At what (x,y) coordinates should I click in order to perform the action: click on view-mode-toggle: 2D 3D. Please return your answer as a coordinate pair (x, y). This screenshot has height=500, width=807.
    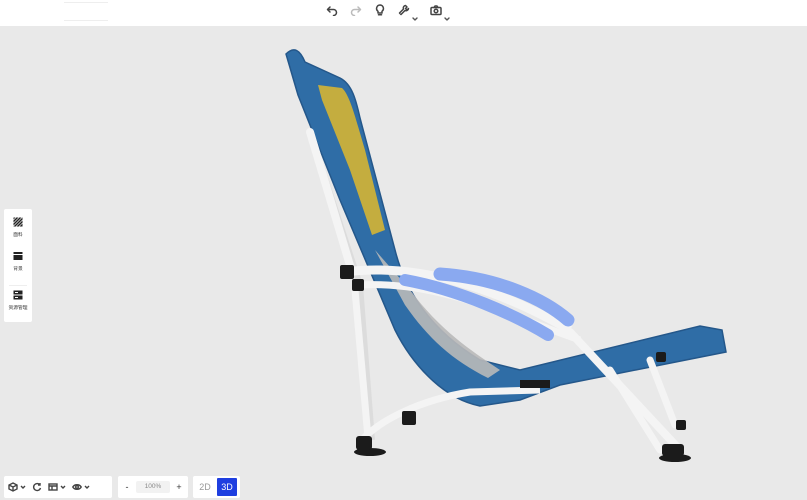
    Looking at the image, I should click on (216, 487).